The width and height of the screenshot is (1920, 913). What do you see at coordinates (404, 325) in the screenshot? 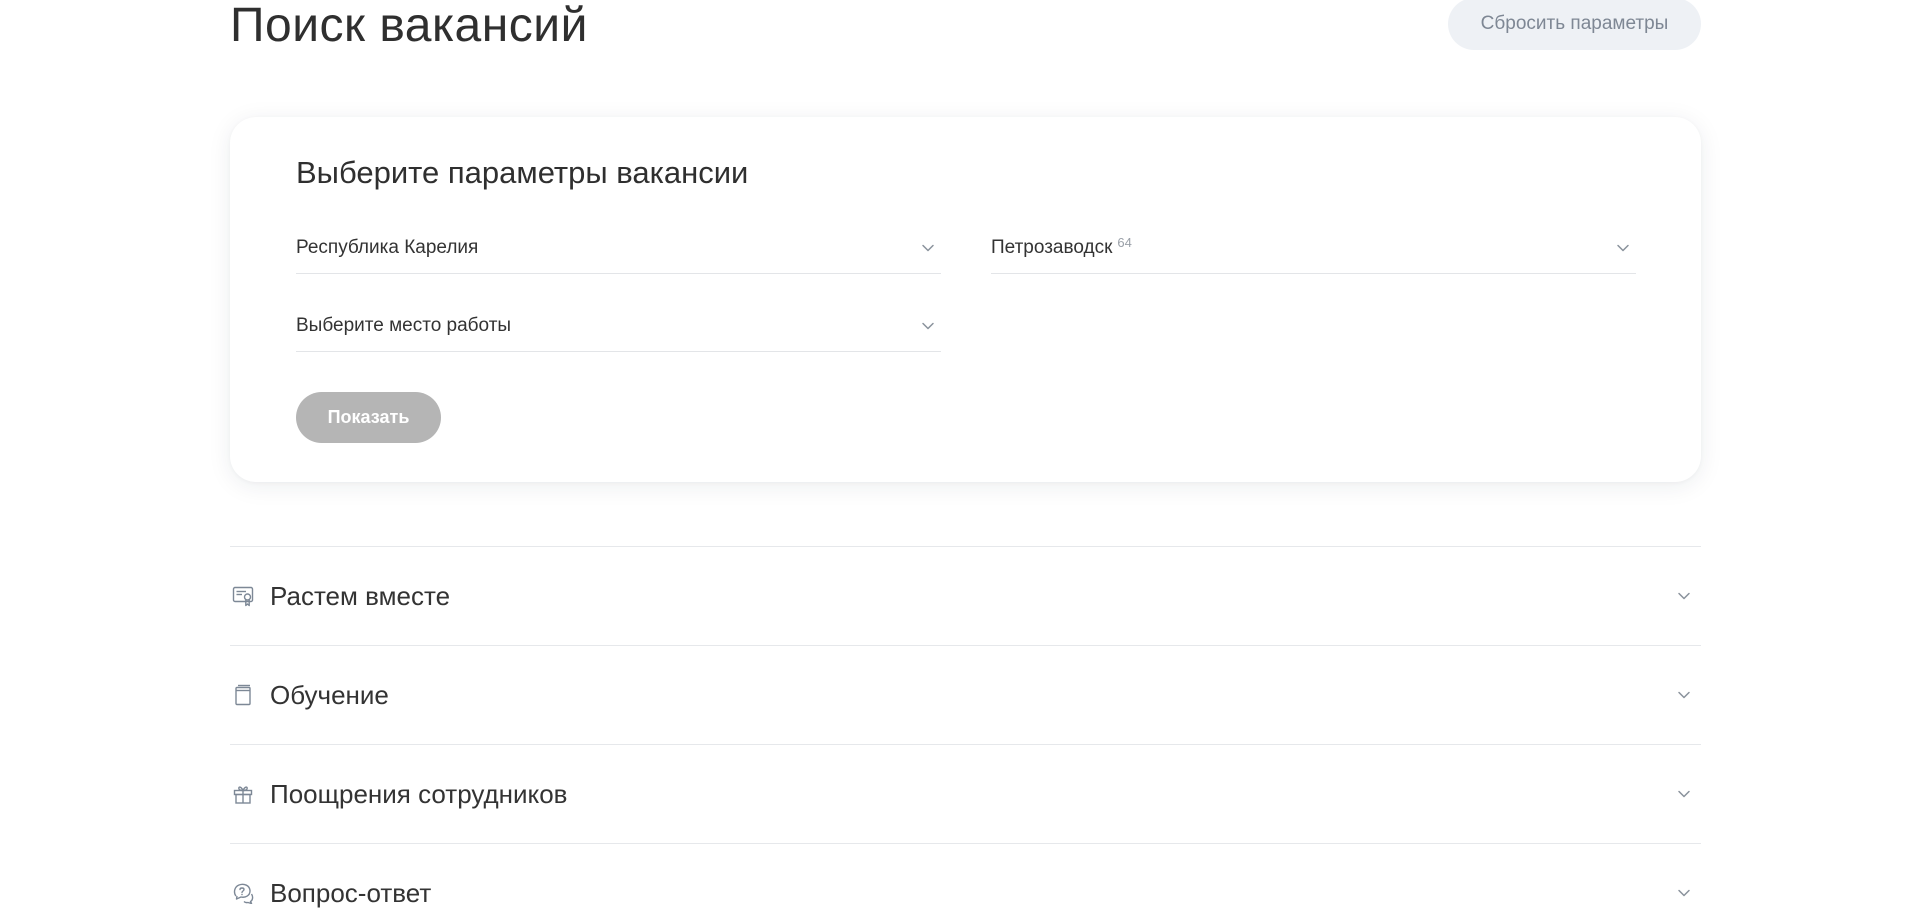
I see `workplace-select-placeholder: Выберите место работы` at bounding box center [404, 325].